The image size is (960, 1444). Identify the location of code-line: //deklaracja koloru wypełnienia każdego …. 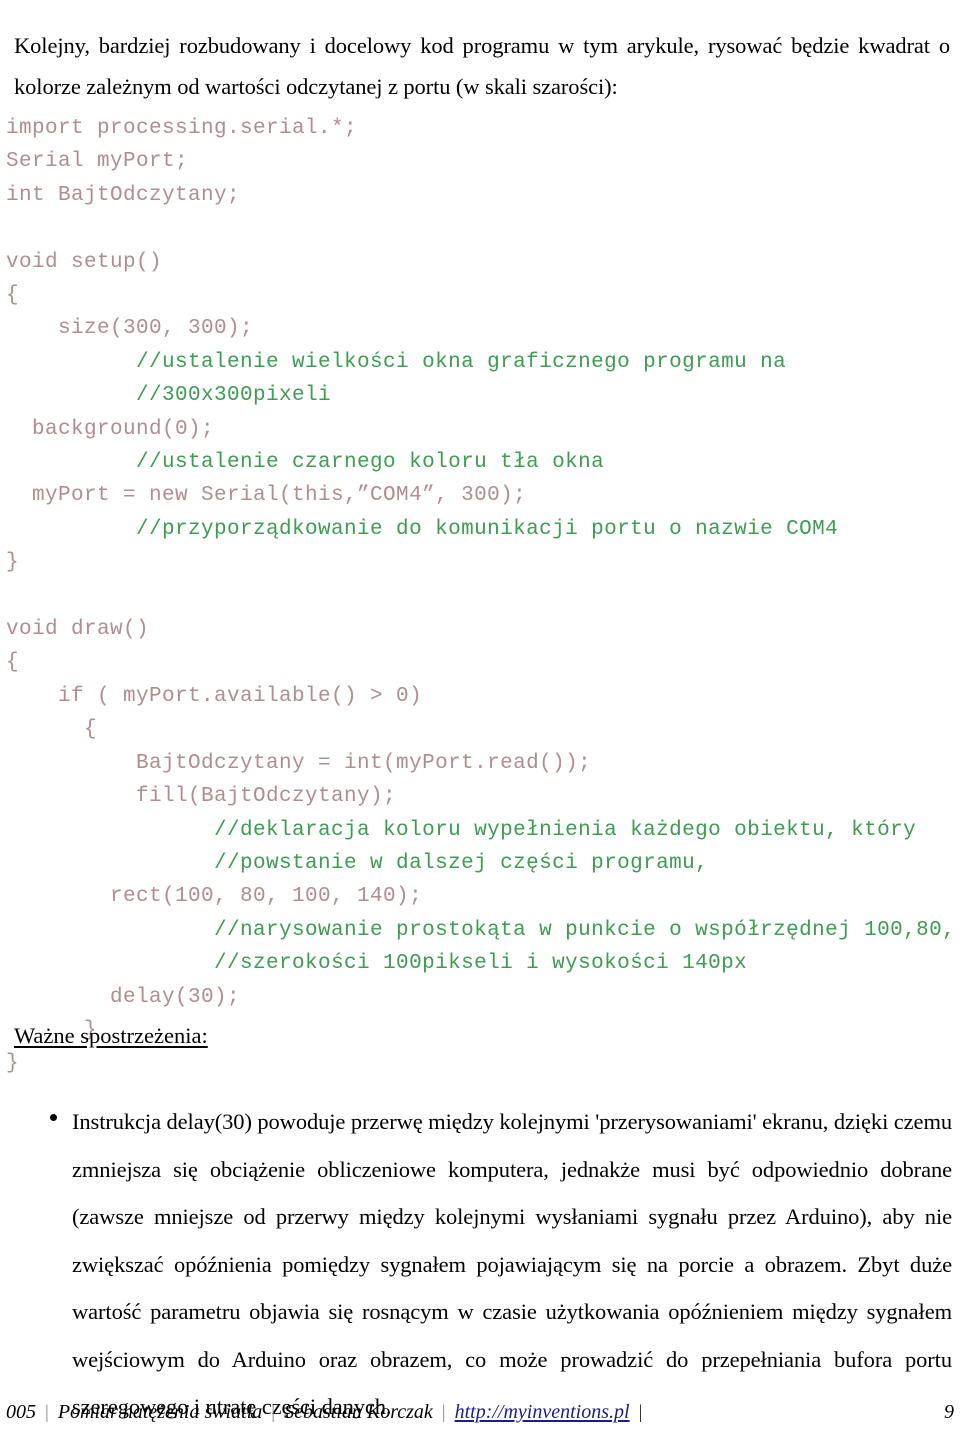
(481, 830).